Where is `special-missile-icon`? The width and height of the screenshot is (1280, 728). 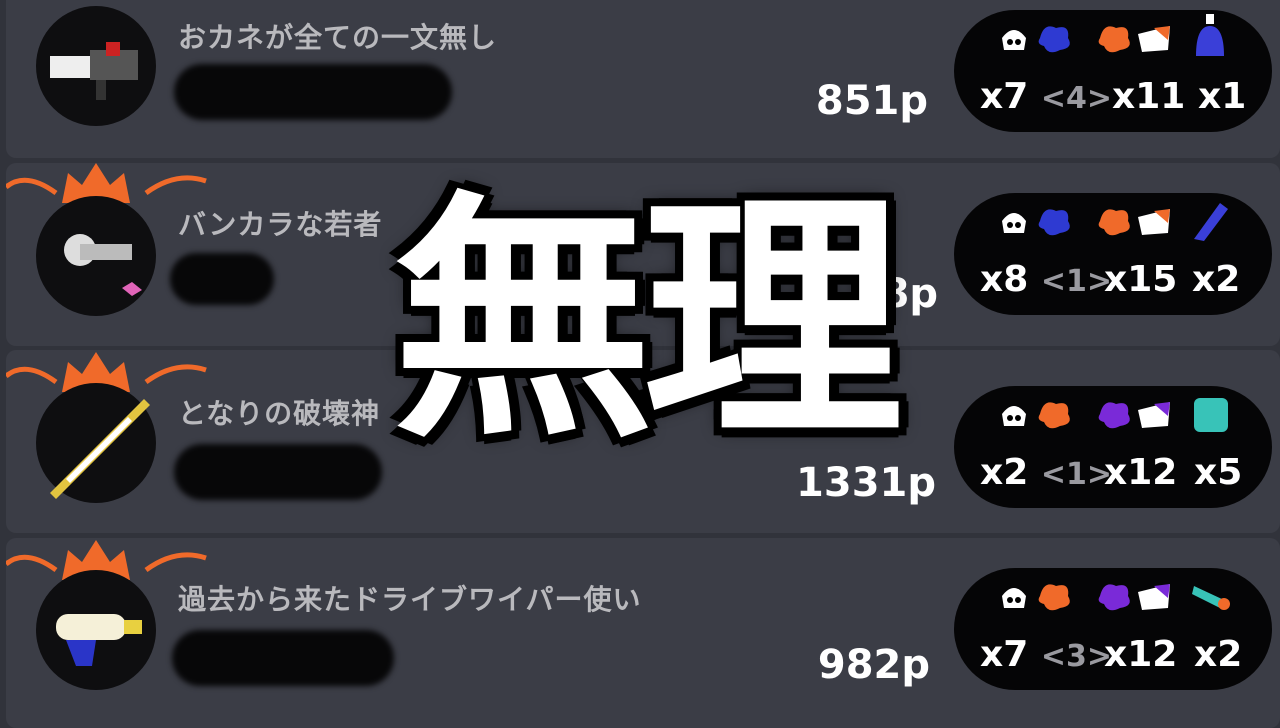 special-missile-icon is located at coordinates (1211, 598).